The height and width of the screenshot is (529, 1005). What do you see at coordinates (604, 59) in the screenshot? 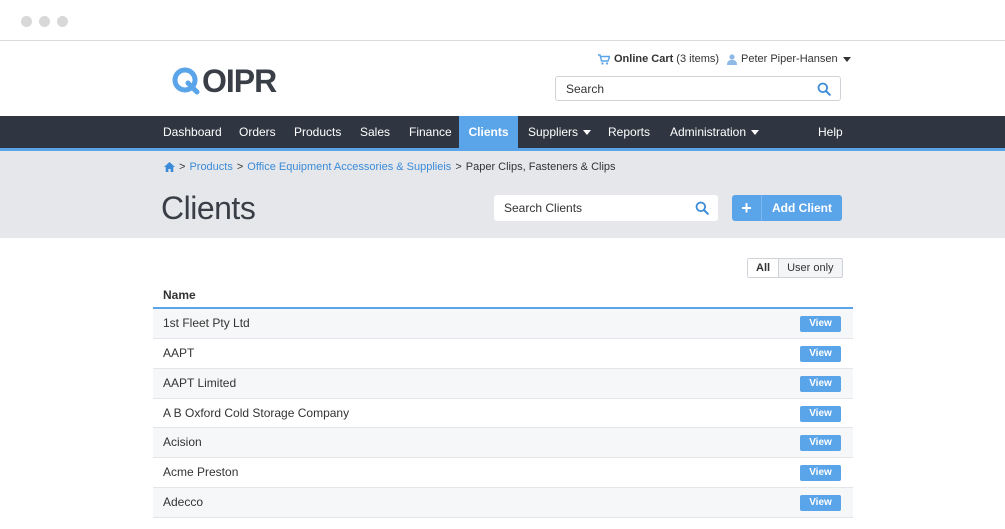
I see `cart-icon` at bounding box center [604, 59].